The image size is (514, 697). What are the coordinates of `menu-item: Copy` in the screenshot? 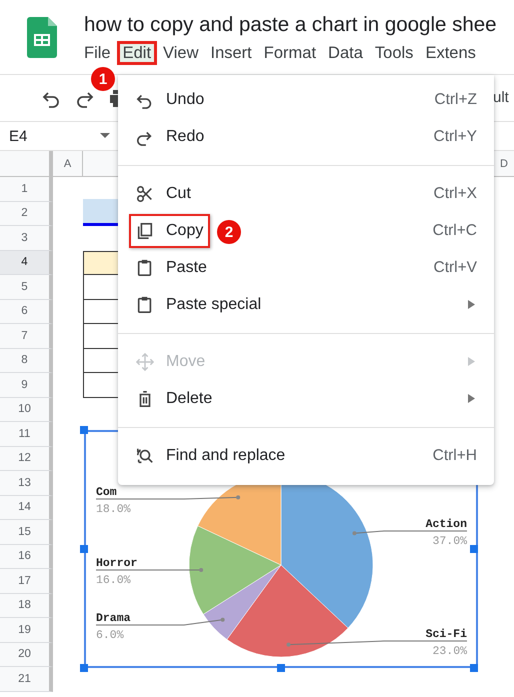 It's located at (170, 230).